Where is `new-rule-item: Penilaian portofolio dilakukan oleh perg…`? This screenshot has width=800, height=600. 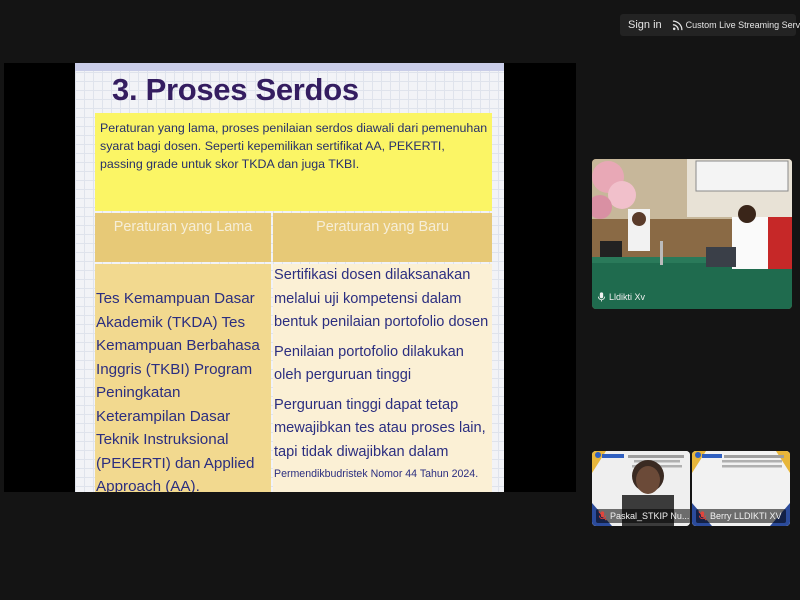 new-rule-item: Penilaian portofolio dilakukan oleh perg… is located at coordinates (369, 363).